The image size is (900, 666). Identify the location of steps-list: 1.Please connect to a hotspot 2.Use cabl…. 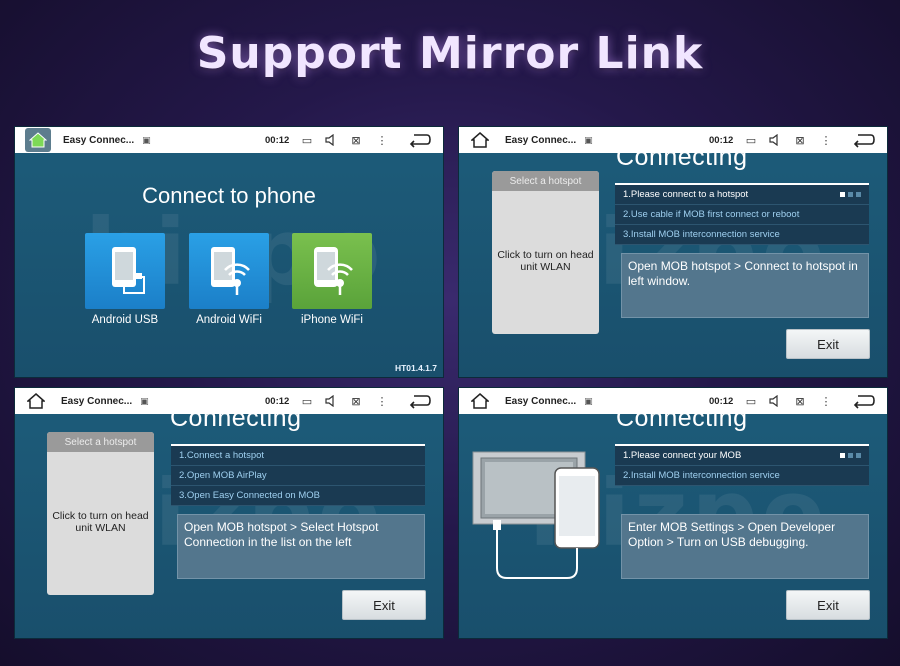
(742, 214).